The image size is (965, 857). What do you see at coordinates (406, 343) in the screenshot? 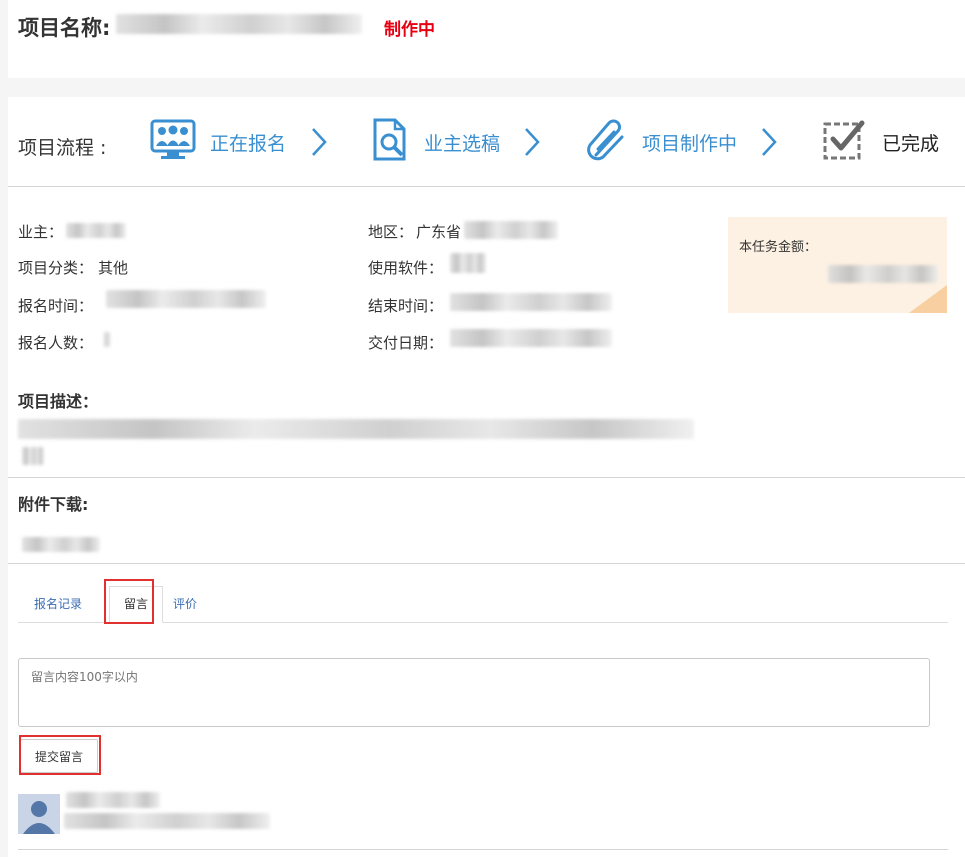
I see `delivery-date-label: 交付日期：` at bounding box center [406, 343].